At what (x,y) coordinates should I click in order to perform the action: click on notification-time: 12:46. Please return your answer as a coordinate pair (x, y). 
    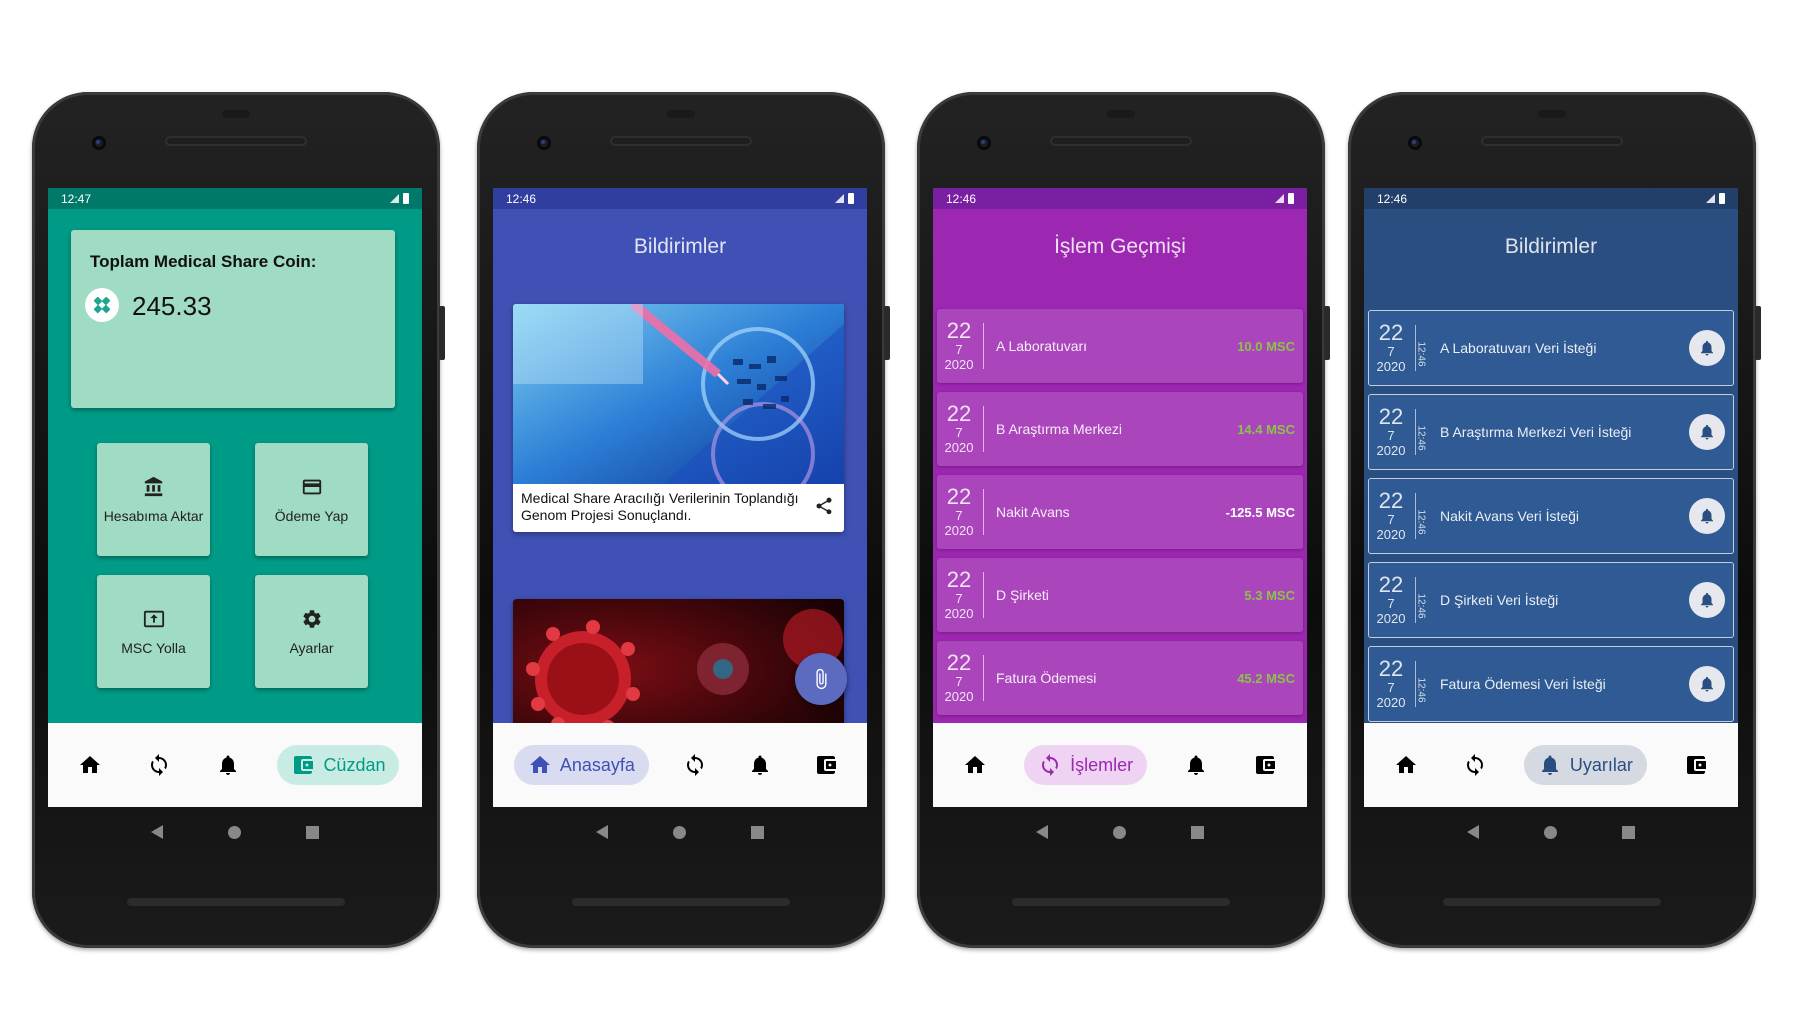
    Looking at the image, I should click on (1421, 438).